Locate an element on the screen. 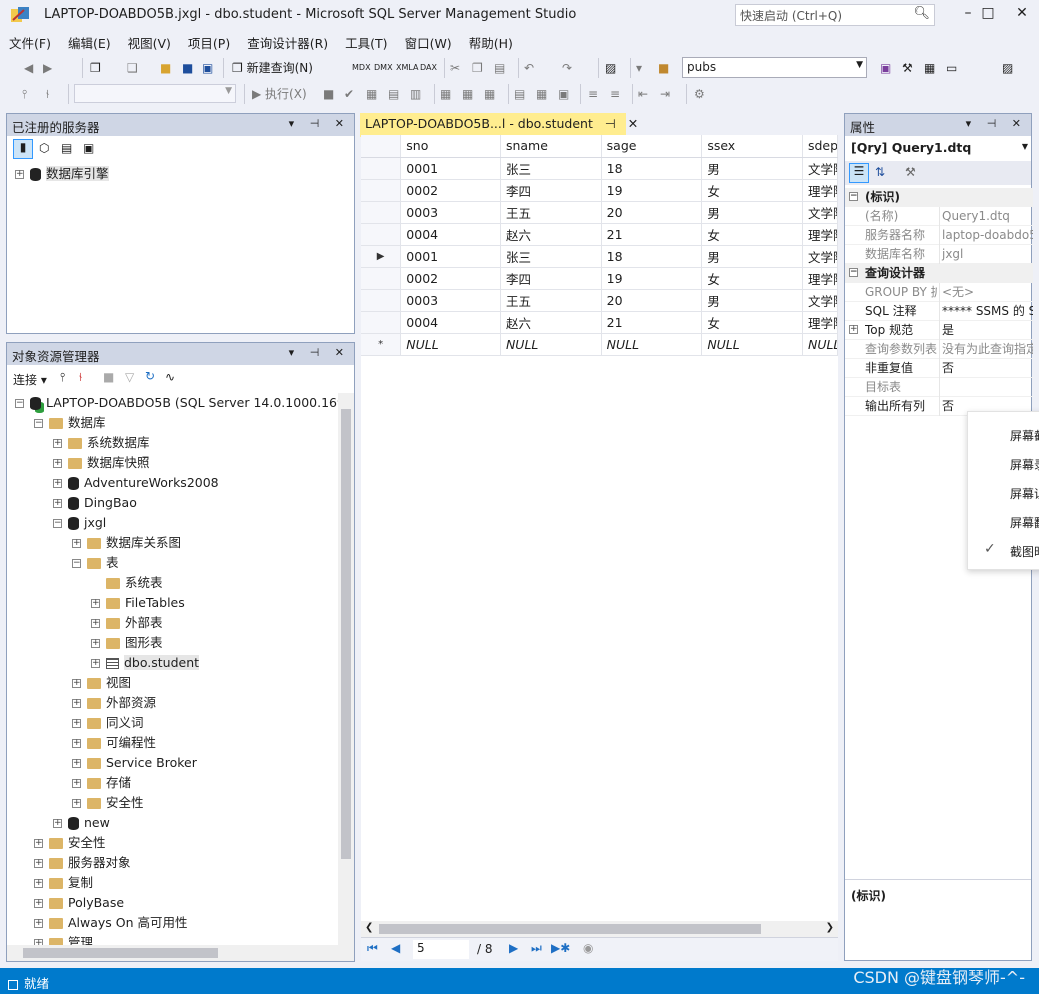 The height and width of the screenshot is (994, 1039). back-icon: ◀ is located at coordinates (28, 68).